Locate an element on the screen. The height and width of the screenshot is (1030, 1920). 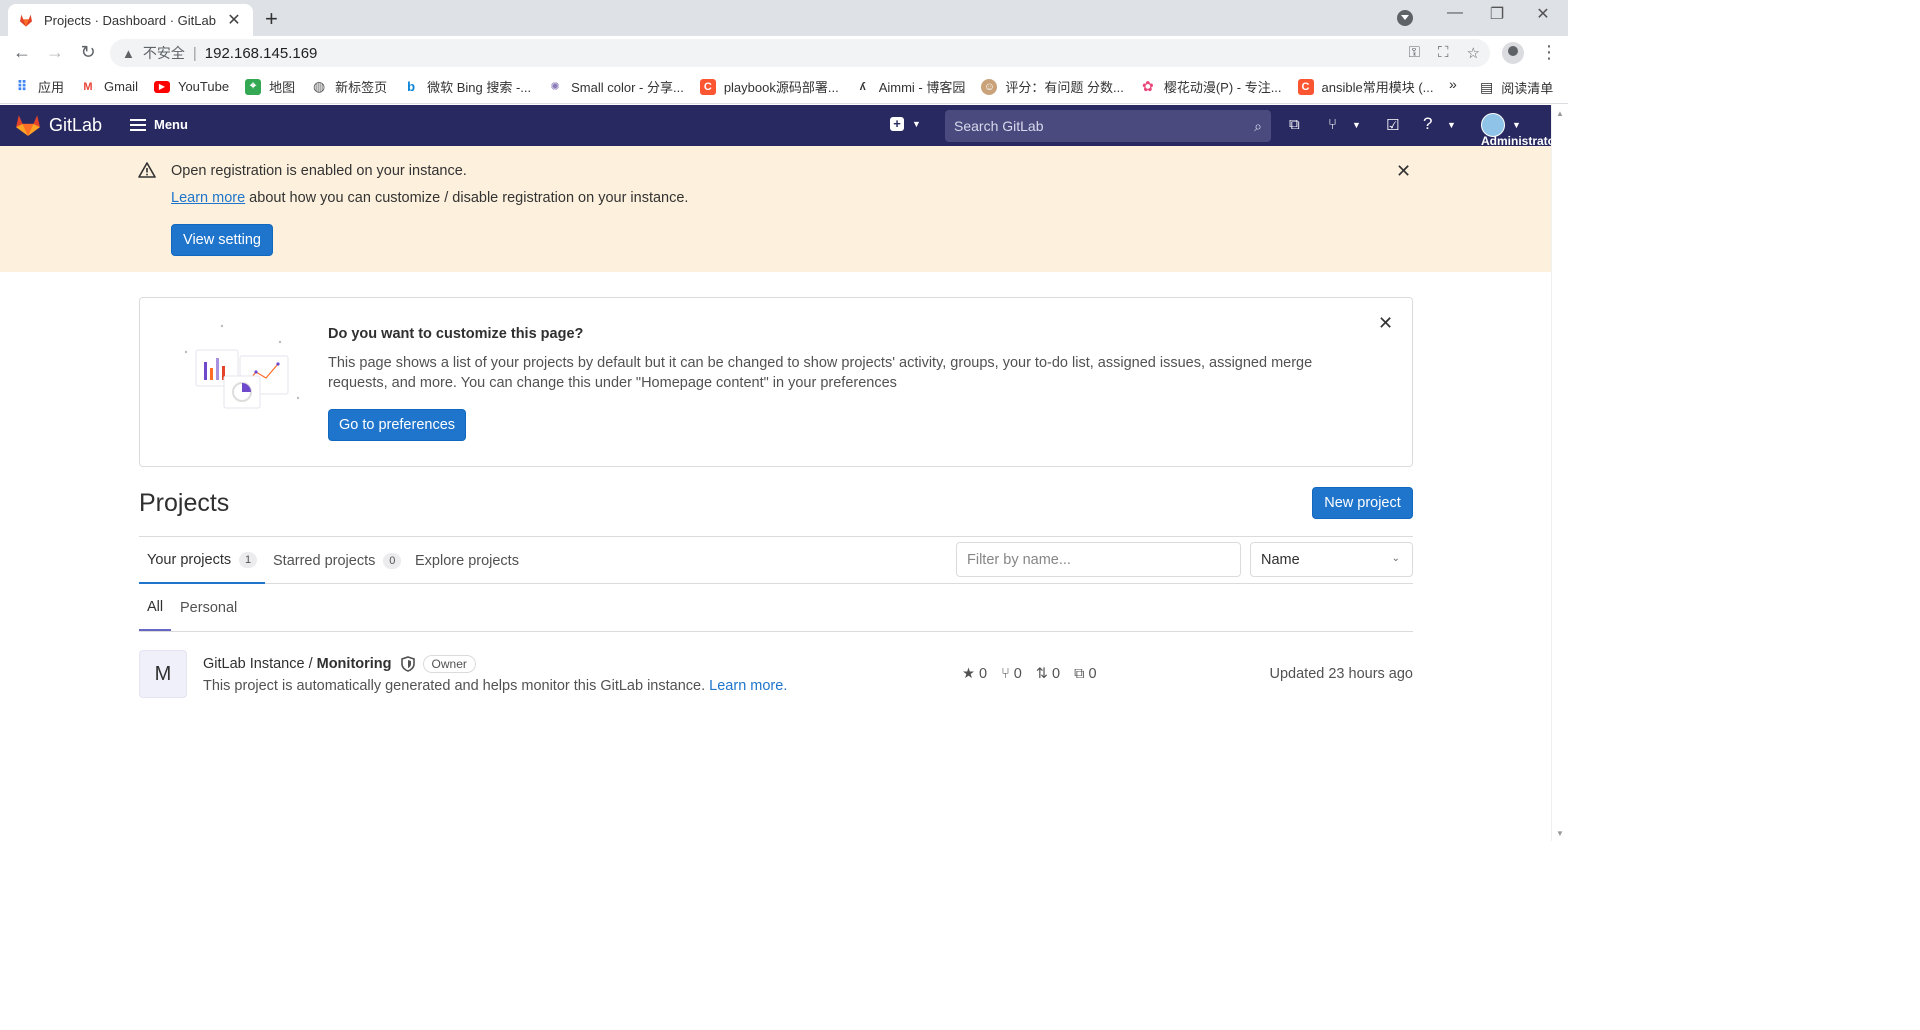
omnibox: ▲ 不安全 | 192.168.145.169 ⚿ ⛶ ☆ is located at coordinates (800, 53).